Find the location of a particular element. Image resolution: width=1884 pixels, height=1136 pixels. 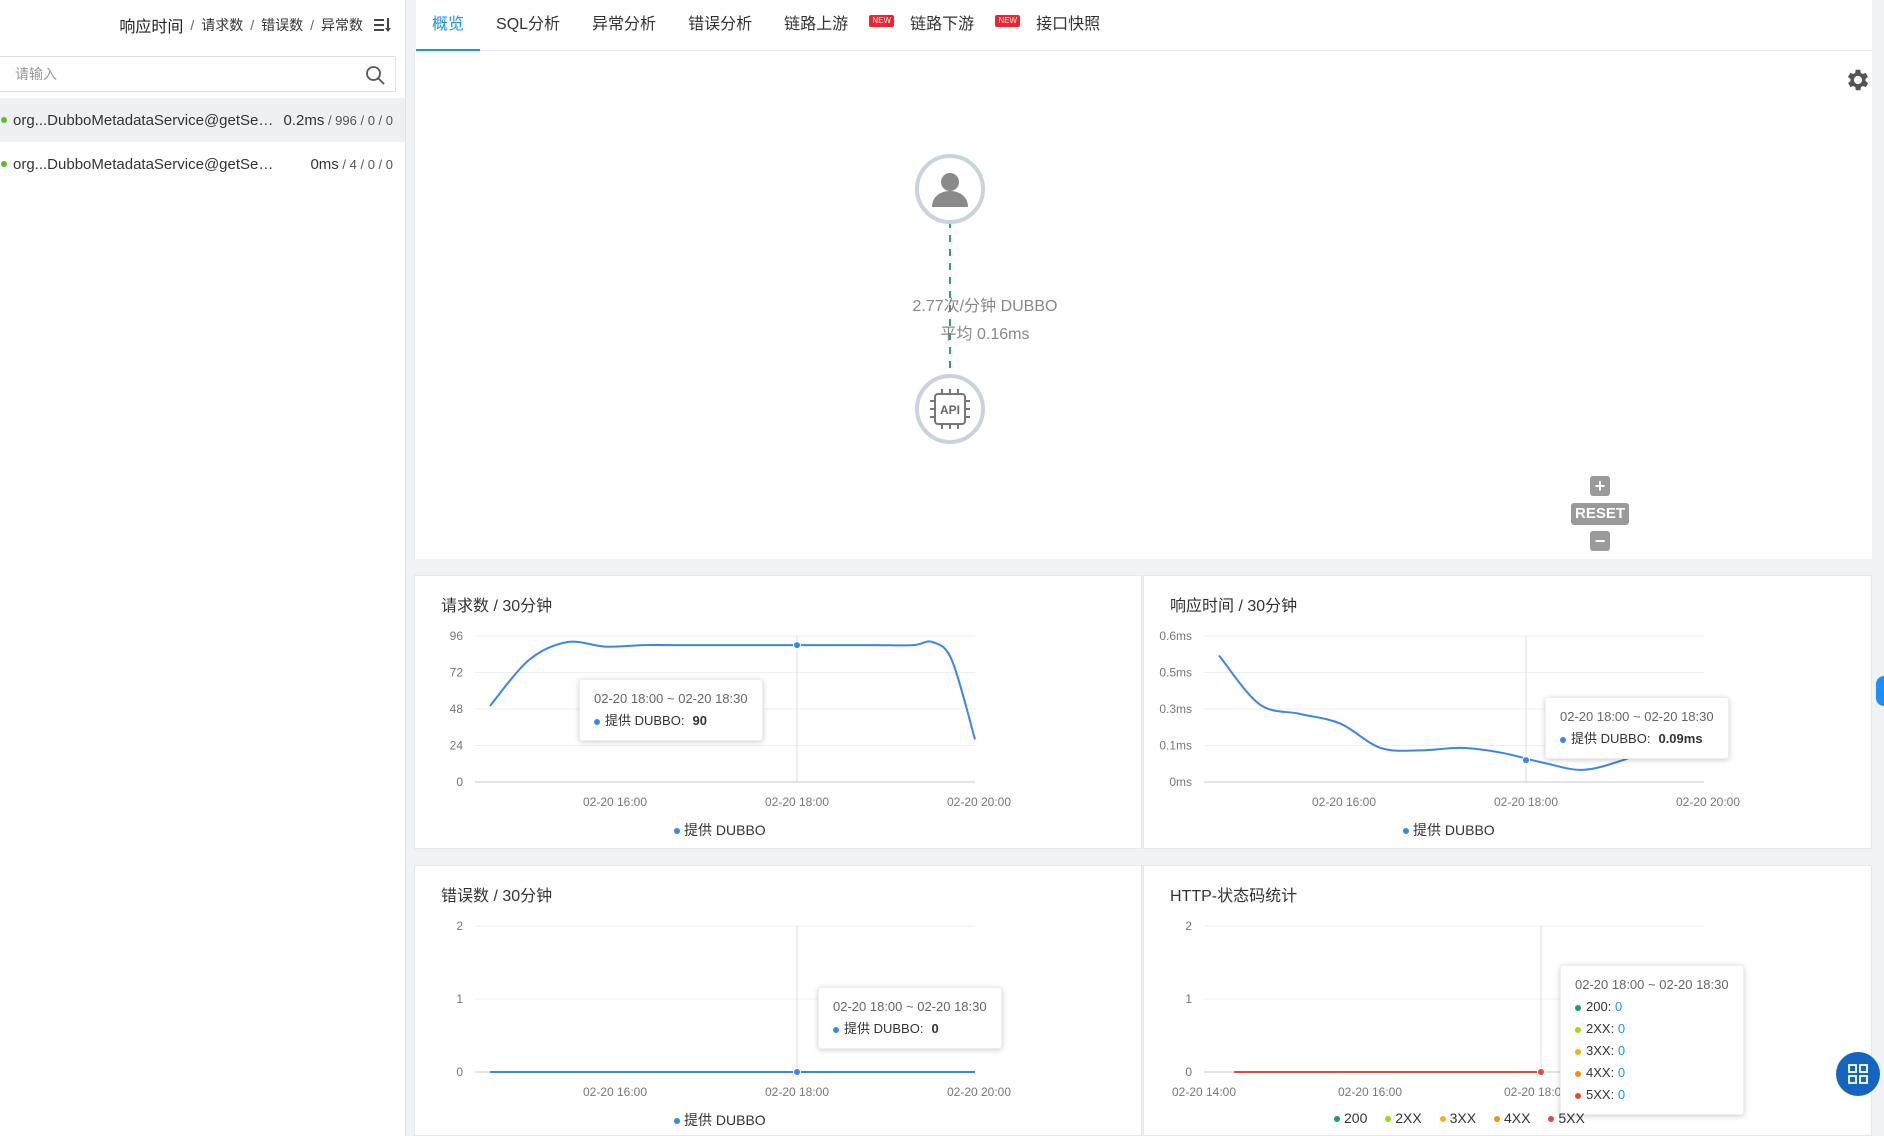

tab-exception-analysis: 异常分析 is located at coordinates (624, 25).